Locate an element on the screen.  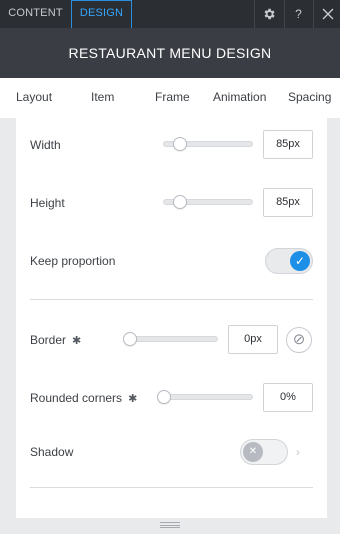
help-icon: ? is located at coordinates (298, 14).